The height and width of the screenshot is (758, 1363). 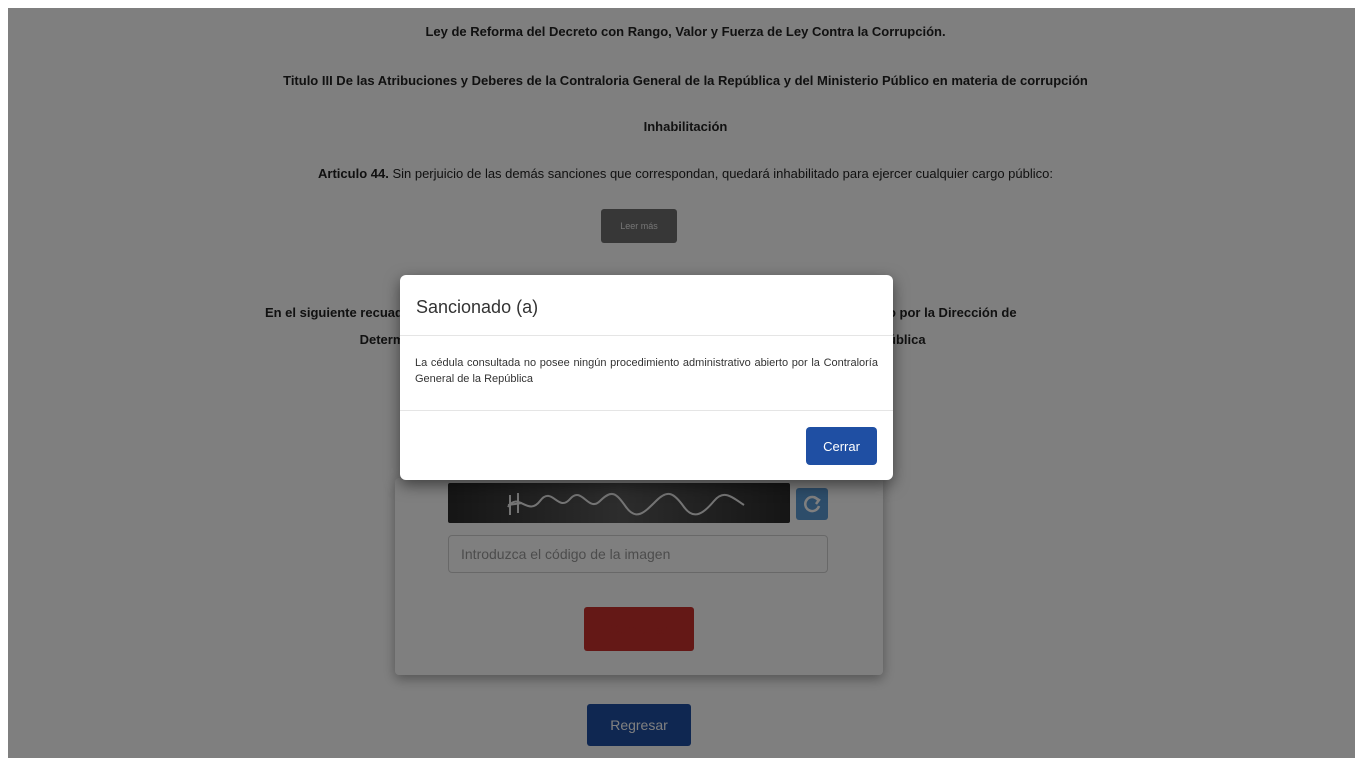 I want to click on page-edge-right, so click(x=1359, y=379).